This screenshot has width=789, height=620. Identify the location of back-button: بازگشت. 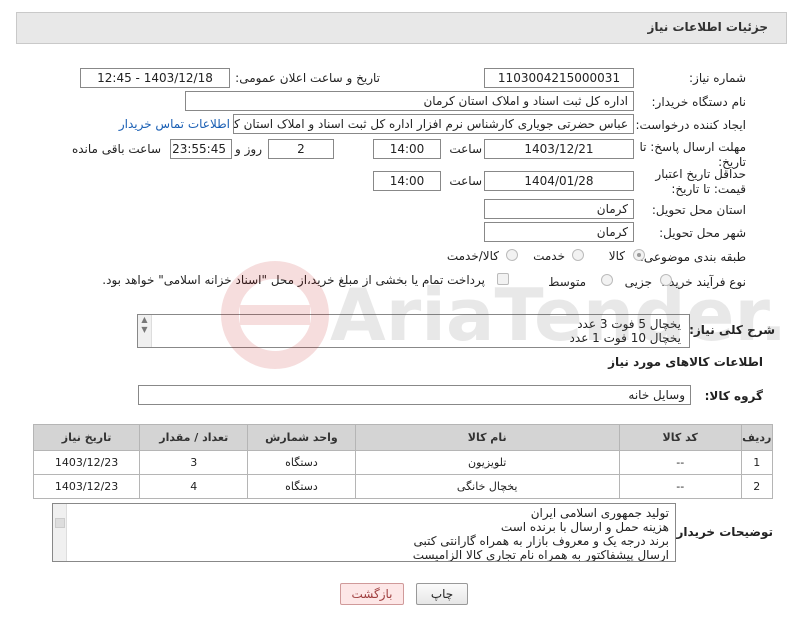
(372, 594).